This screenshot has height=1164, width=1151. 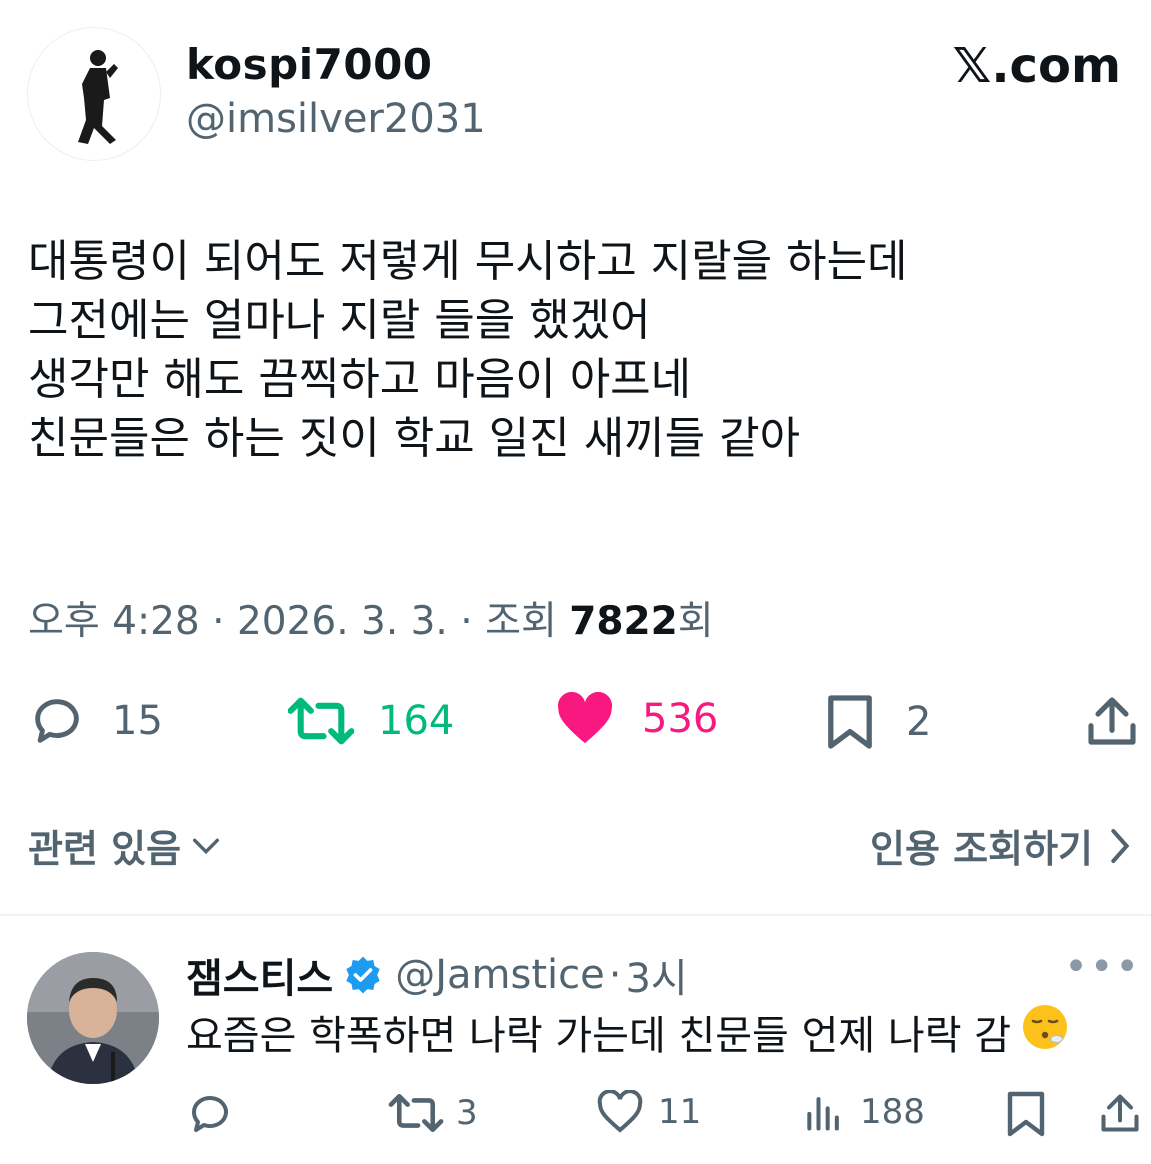 I want to click on reply-share-button, so click(x=1120, y=1113).